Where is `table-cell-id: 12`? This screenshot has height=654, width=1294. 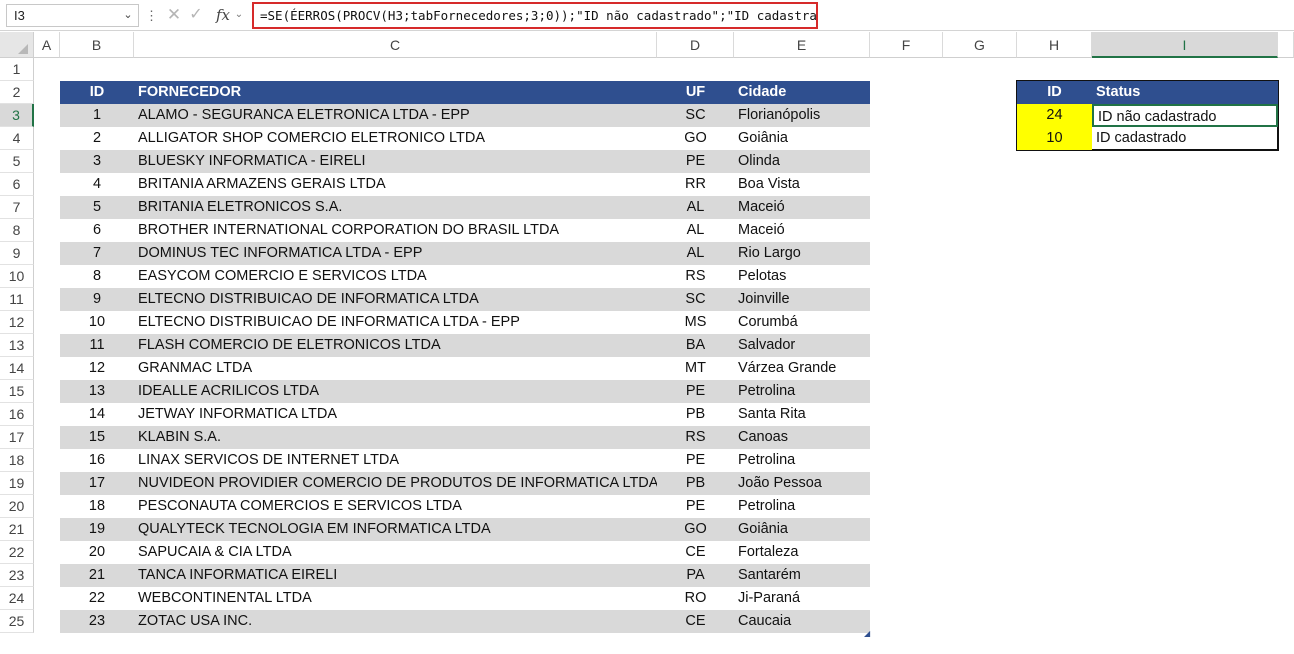 table-cell-id: 12 is located at coordinates (97, 368).